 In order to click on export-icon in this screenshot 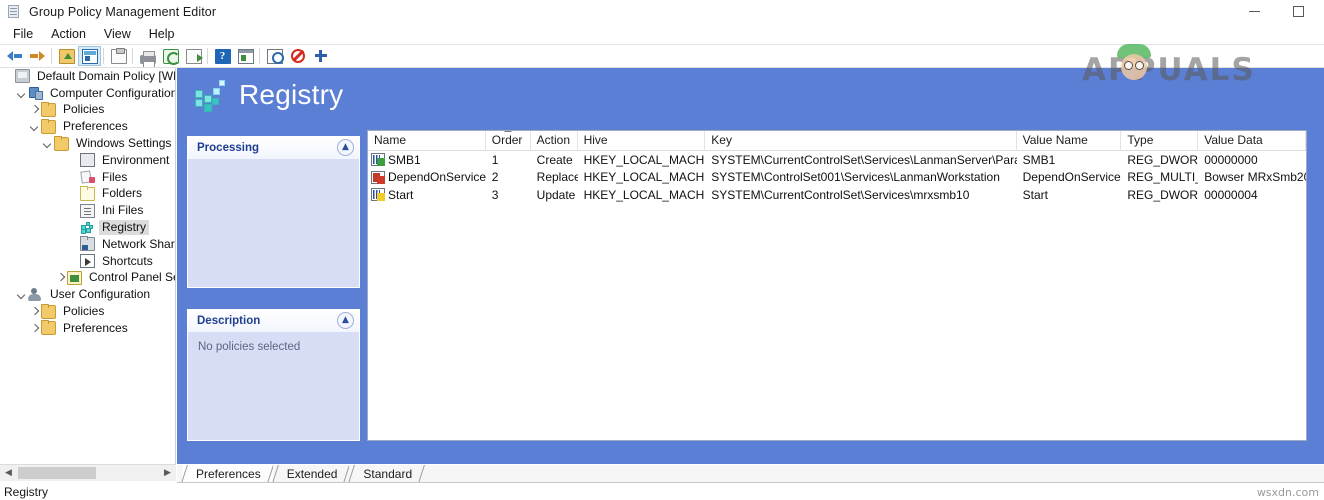, I will do `click(194, 56)`.